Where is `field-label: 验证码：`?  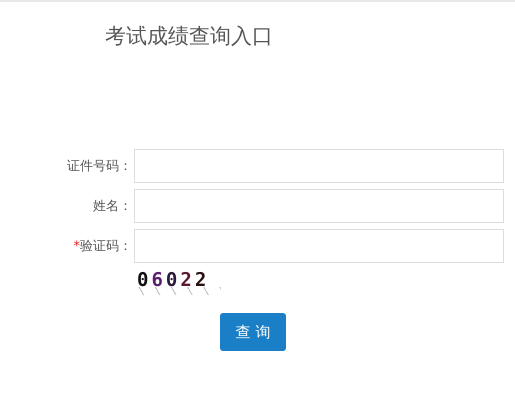 field-label: 验证码： is located at coordinates (106, 246).